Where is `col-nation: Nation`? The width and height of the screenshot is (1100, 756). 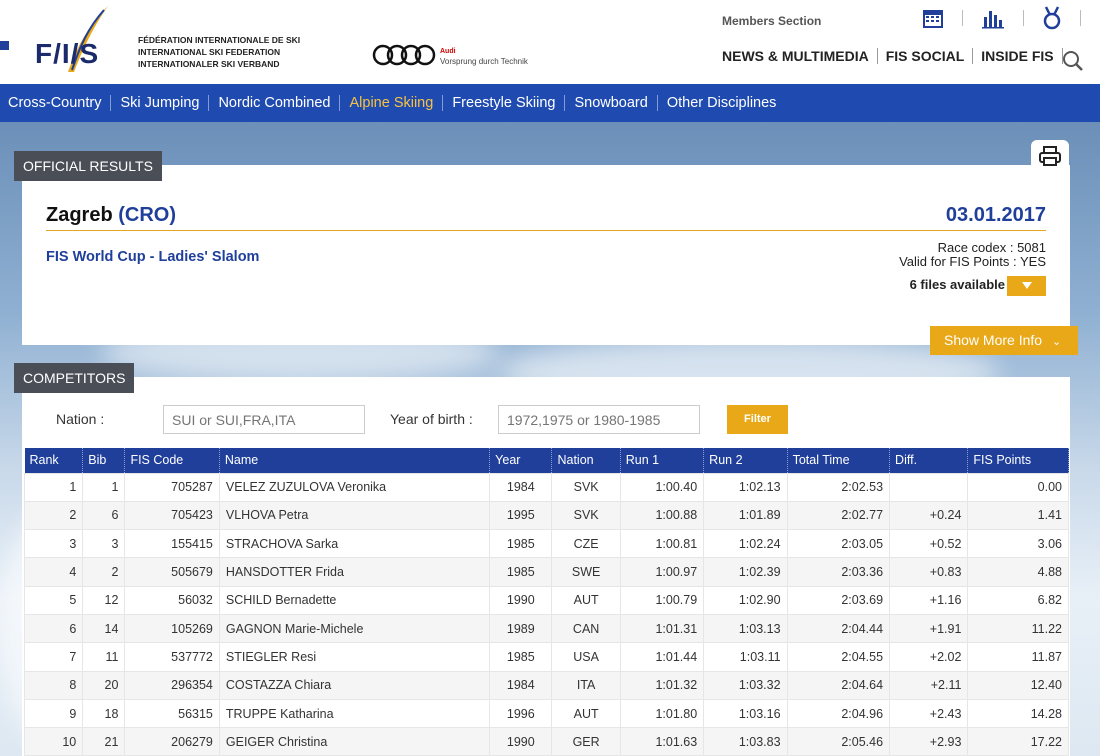
col-nation: Nation is located at coordinates (586, 460).